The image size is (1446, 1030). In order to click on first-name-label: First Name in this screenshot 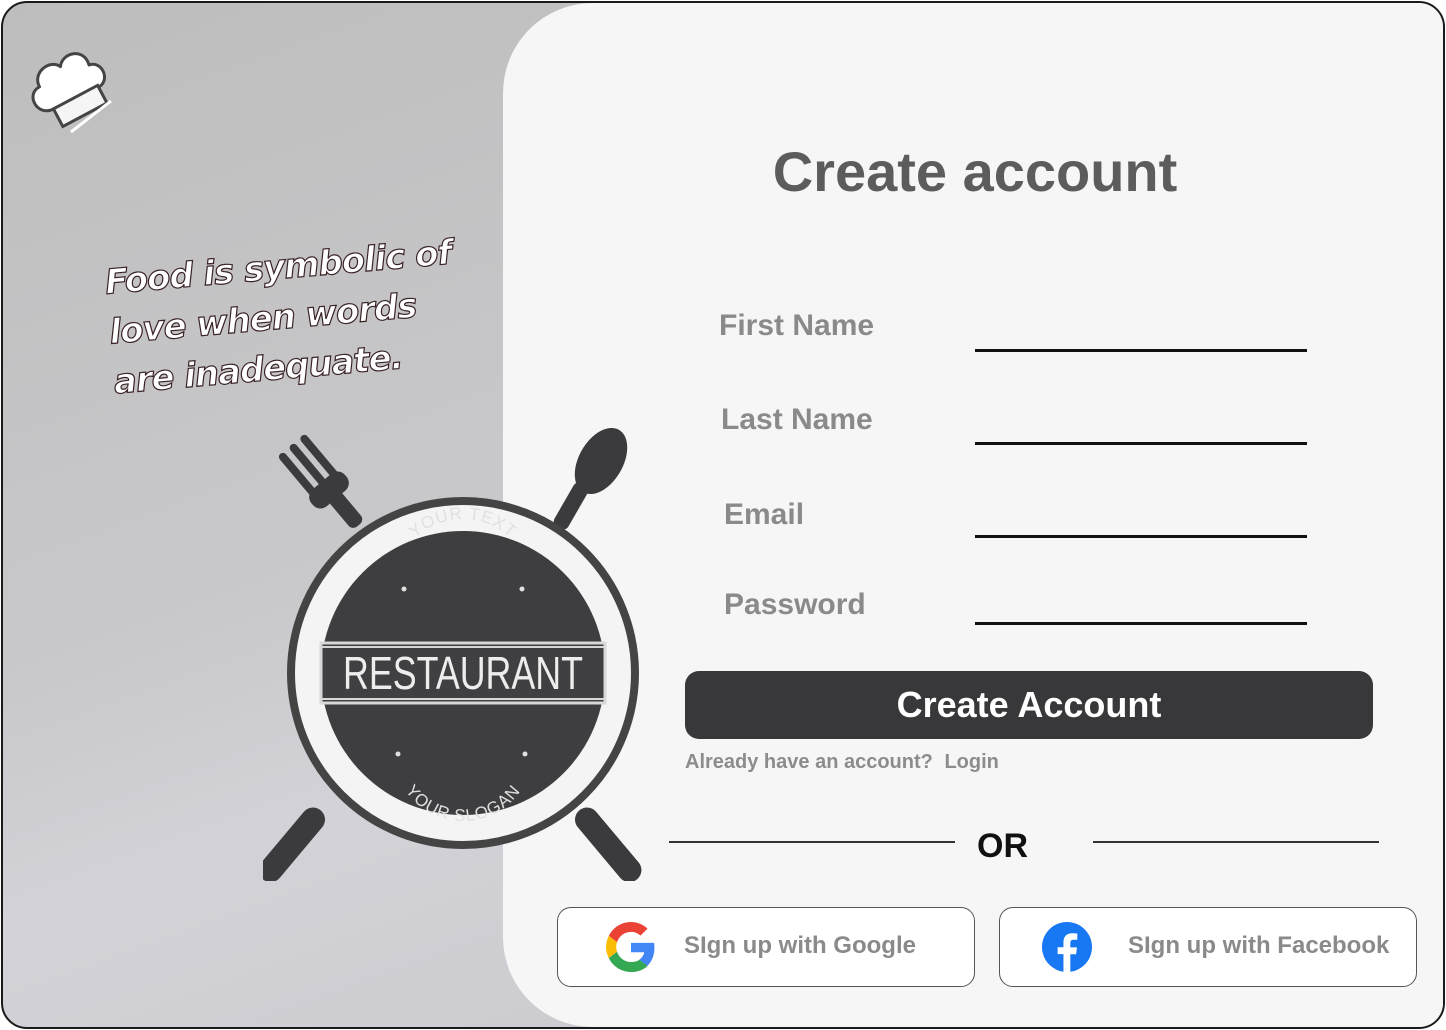, I will do `click(797, 325)`.